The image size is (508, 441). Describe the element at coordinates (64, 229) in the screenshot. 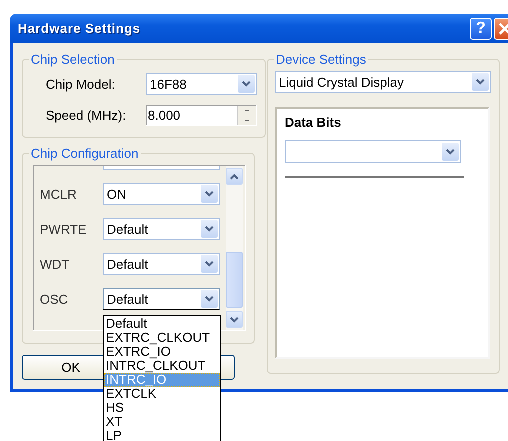

I see `config-label: PWRTE` at that location.